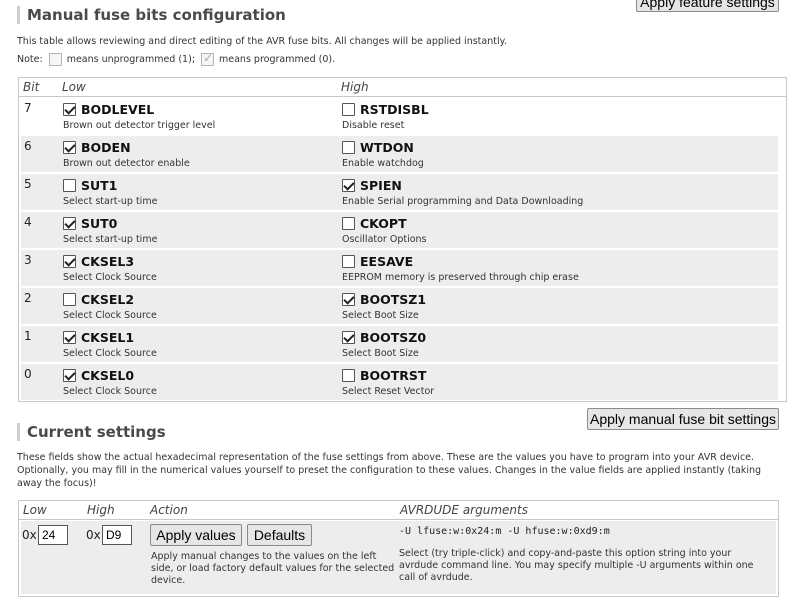 This screenshot has width=801, height=609. Describe the element at coordinates (31, 87) in the screenshot. I see `header-bit: Bit` at that location.